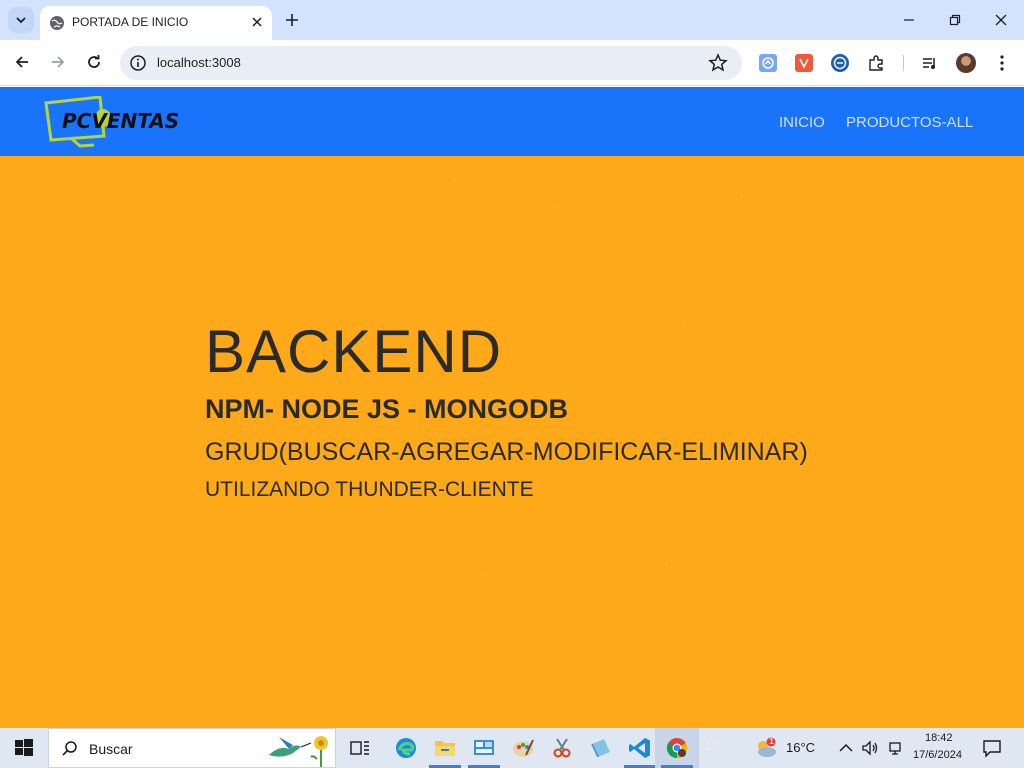  I want to click on paint-palette-icon, so click(523, 748).